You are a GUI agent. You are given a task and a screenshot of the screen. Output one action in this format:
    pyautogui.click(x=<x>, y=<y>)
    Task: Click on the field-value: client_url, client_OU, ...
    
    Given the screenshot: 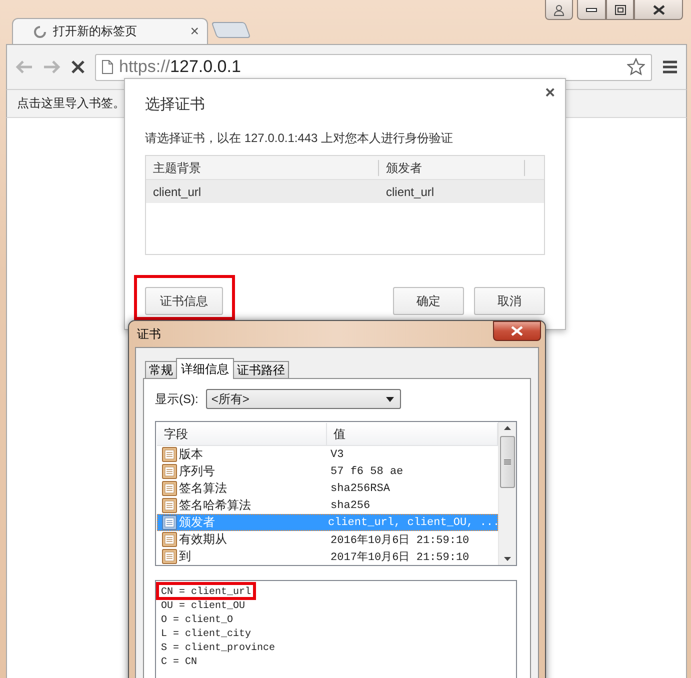 What is the action you would take?
    pyautogui.click(x=412, y=522)
    